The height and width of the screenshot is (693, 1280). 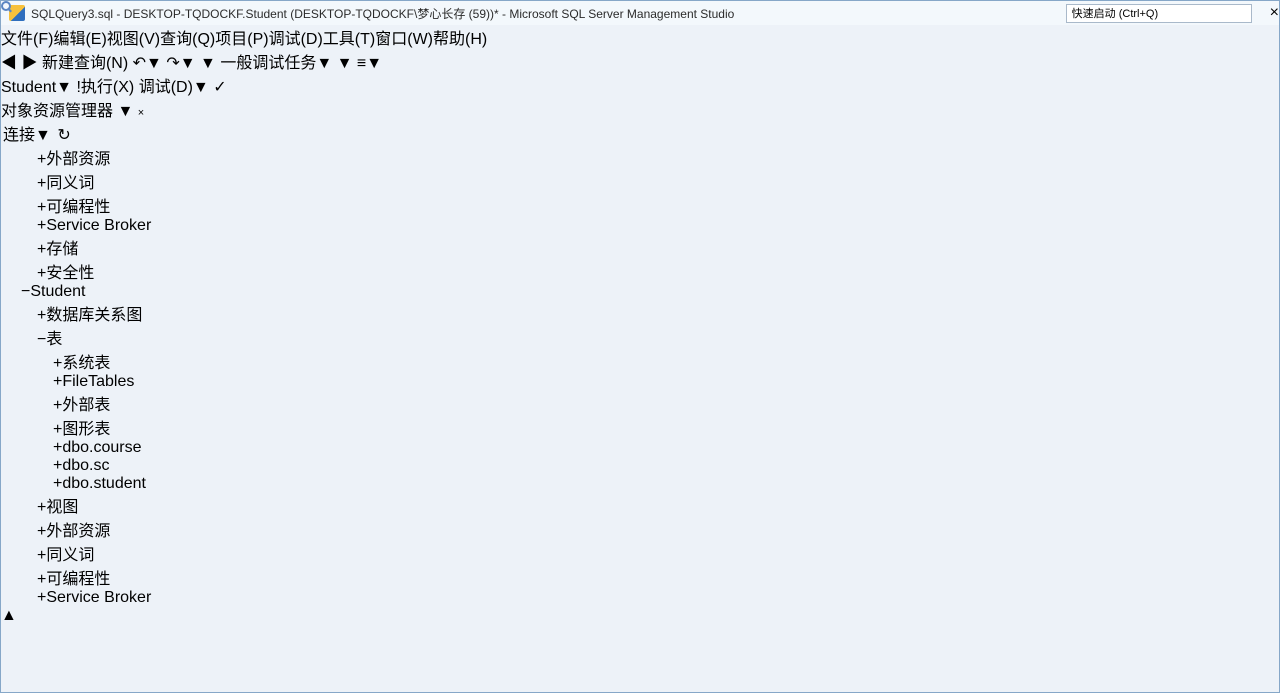 What do you see at coordinates (79, 39) in the screenshot?
I see `menu-item-2: 编辑(E)` at bounding box center [79, 39].